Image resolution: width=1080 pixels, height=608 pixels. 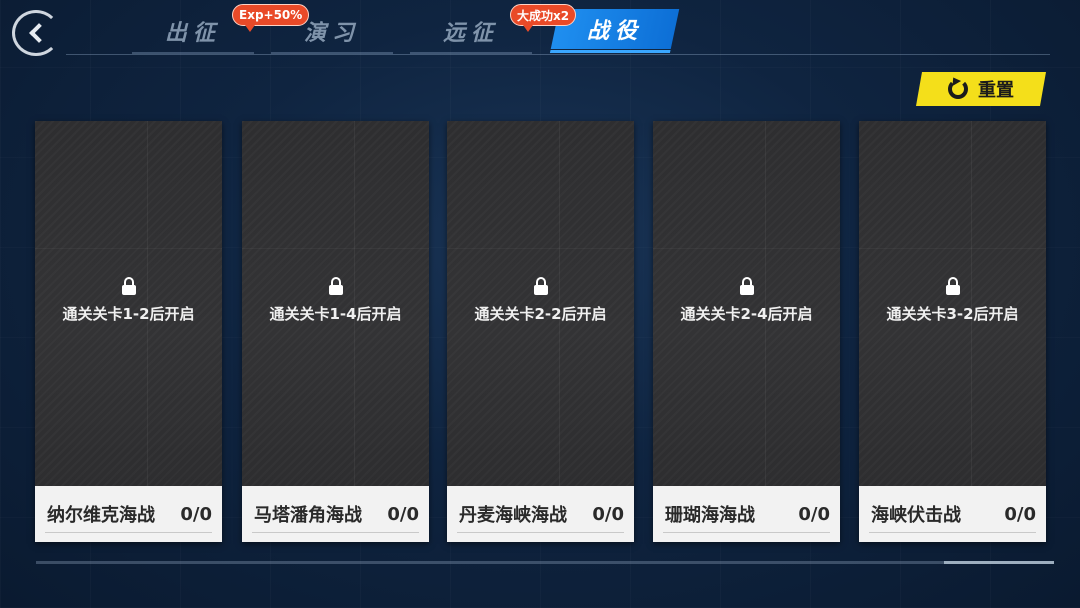 I want to click on card-footer: 马塔潘角海战 0/0, so click(x=335, y=514).